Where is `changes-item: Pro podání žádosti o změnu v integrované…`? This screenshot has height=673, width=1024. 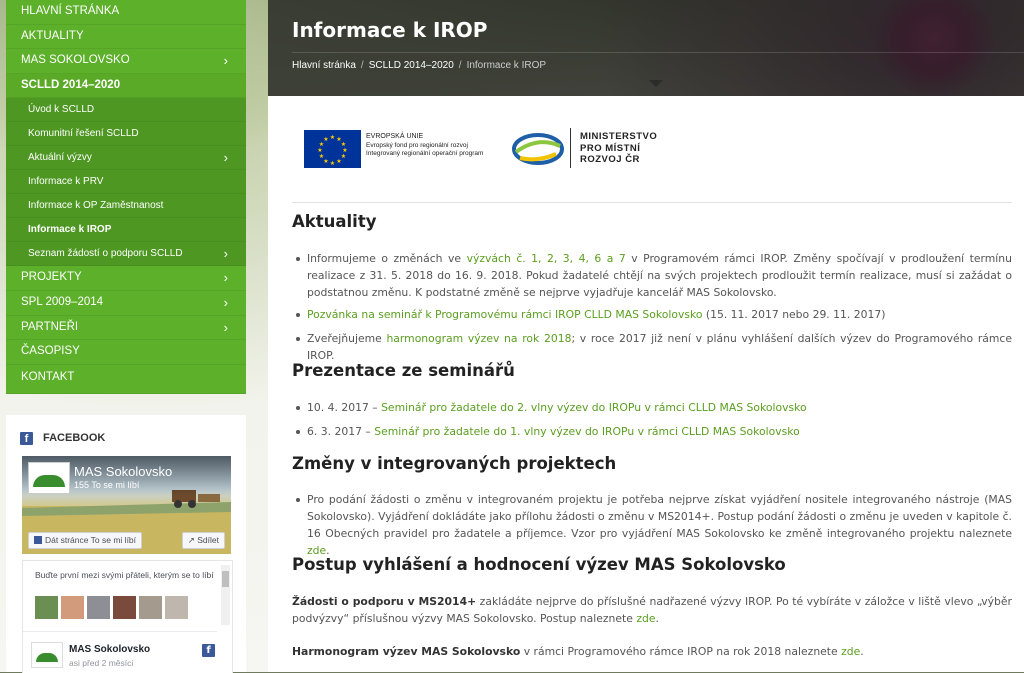
changes-item: Pro podání žádosti o změnu v integrované… is located at coordinates (654, 525).